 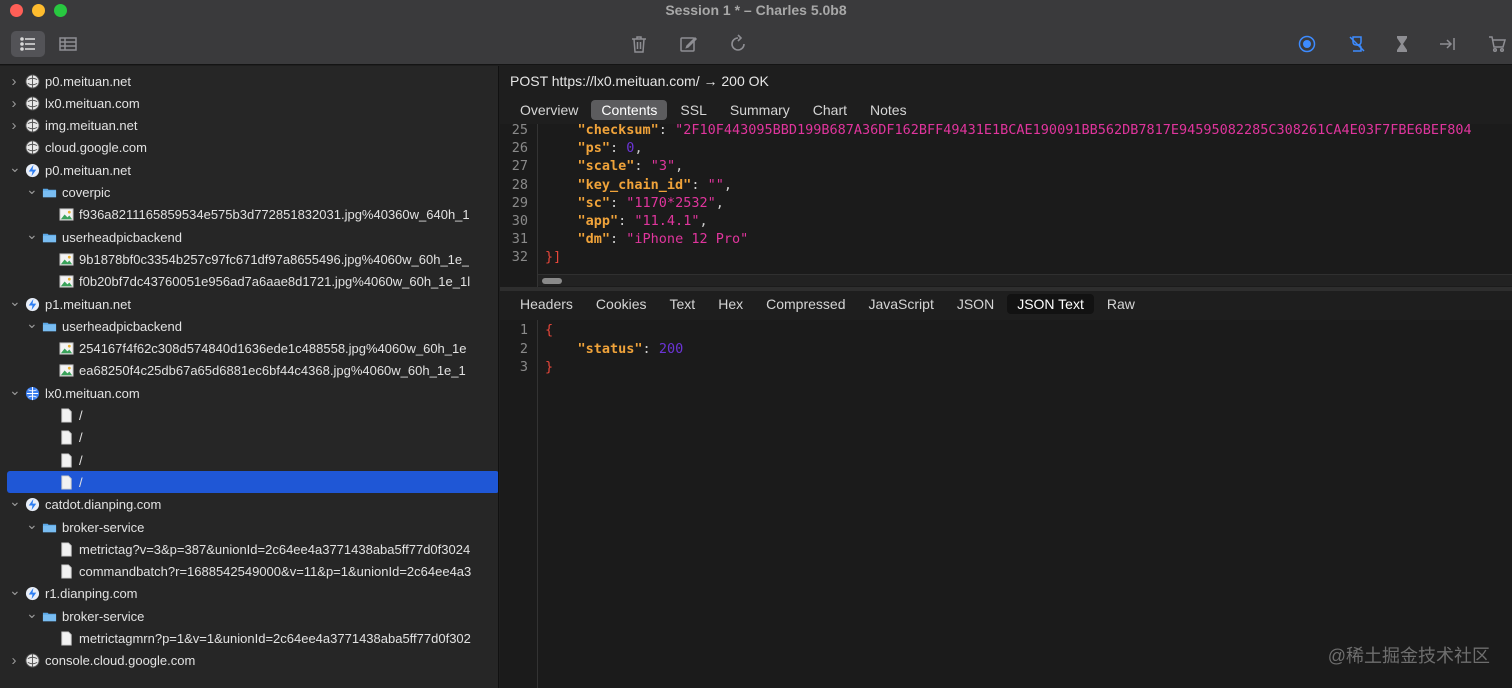 I want to click on tree-item: ⌄ coverpic, so click(x=249, y=192).